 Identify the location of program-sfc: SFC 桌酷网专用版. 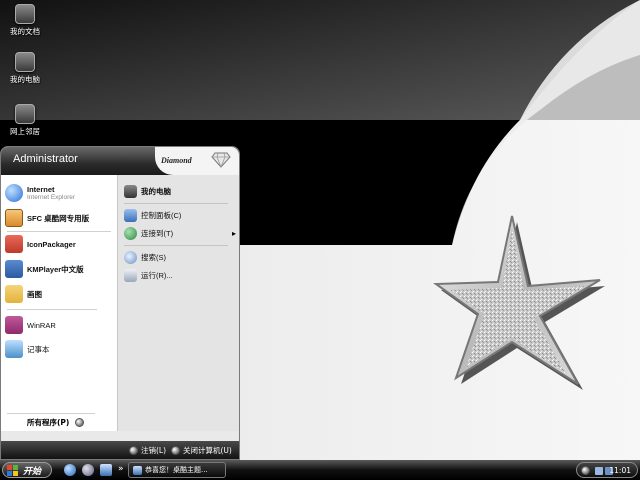
(47, 218).